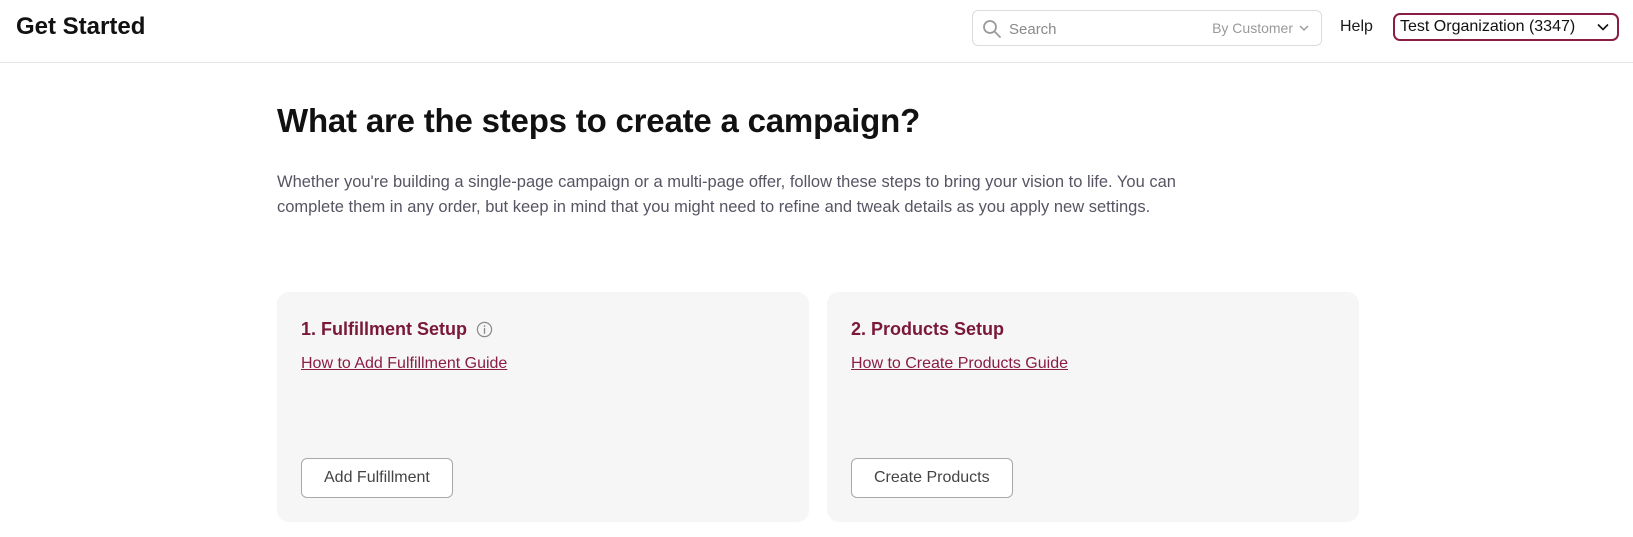 This screenshot has width=1633, height=537. I want to click on search-scope-label: By Customer, so click(1252, 28).